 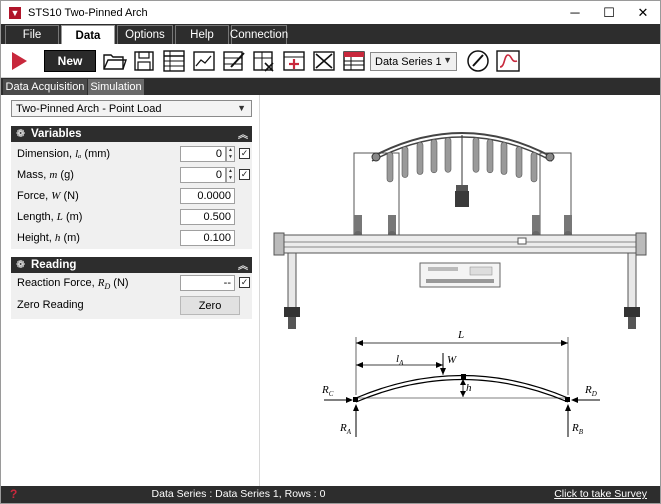 I want to click on variable-value-input: 0.100, so click(x=207, y=238).